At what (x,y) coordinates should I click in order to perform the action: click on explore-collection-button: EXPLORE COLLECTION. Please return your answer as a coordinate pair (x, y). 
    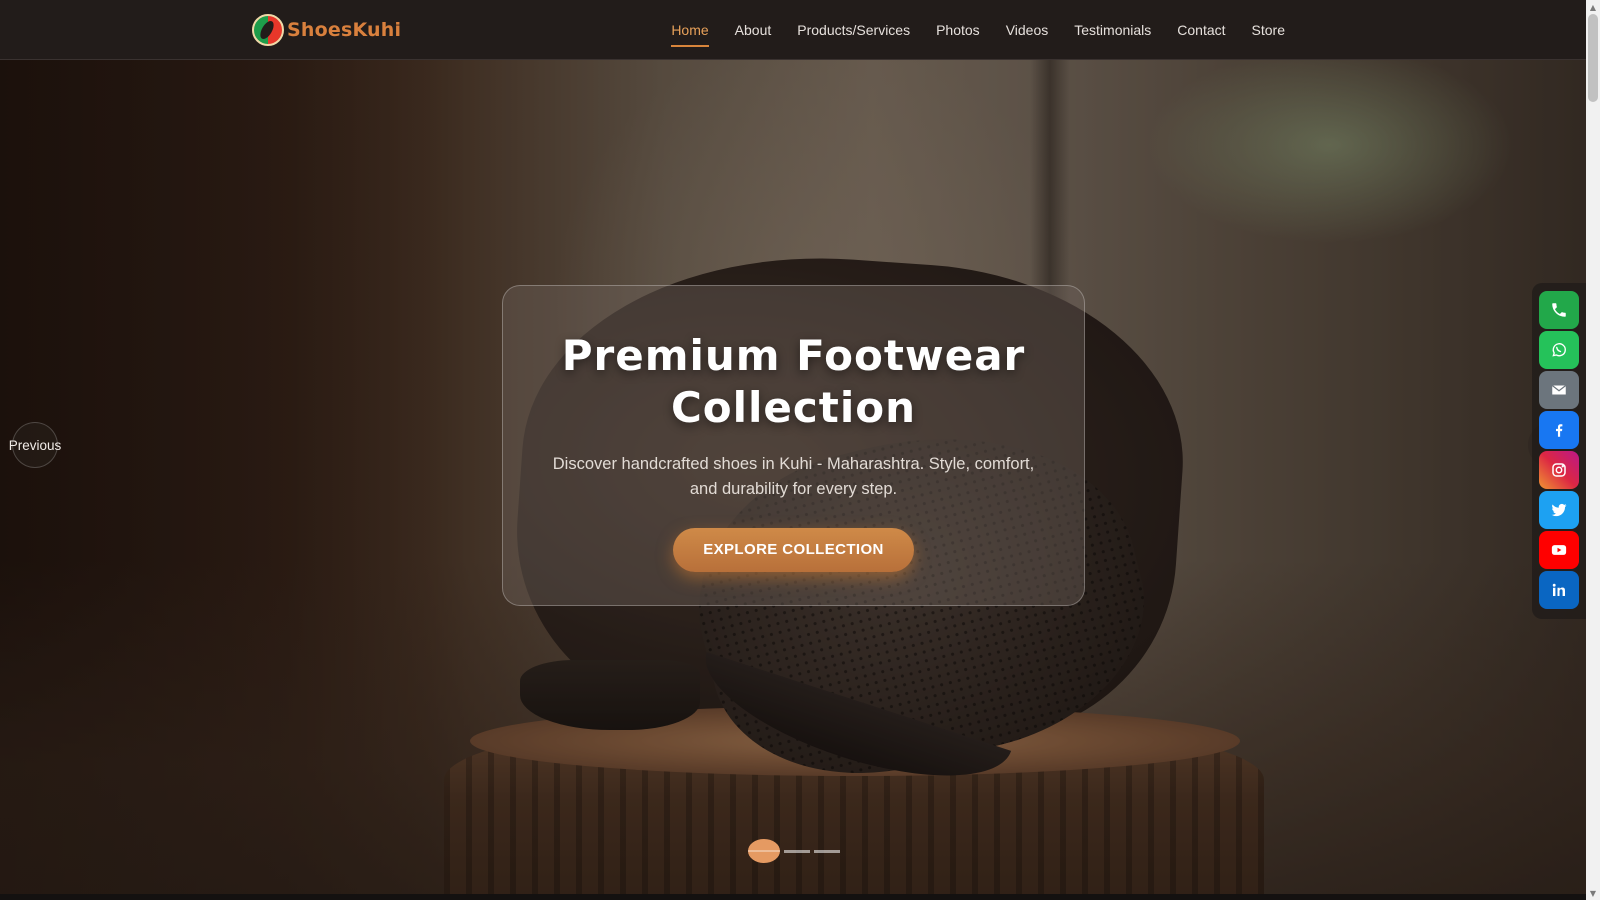
    Looking at the image, I should click on (793, 550).